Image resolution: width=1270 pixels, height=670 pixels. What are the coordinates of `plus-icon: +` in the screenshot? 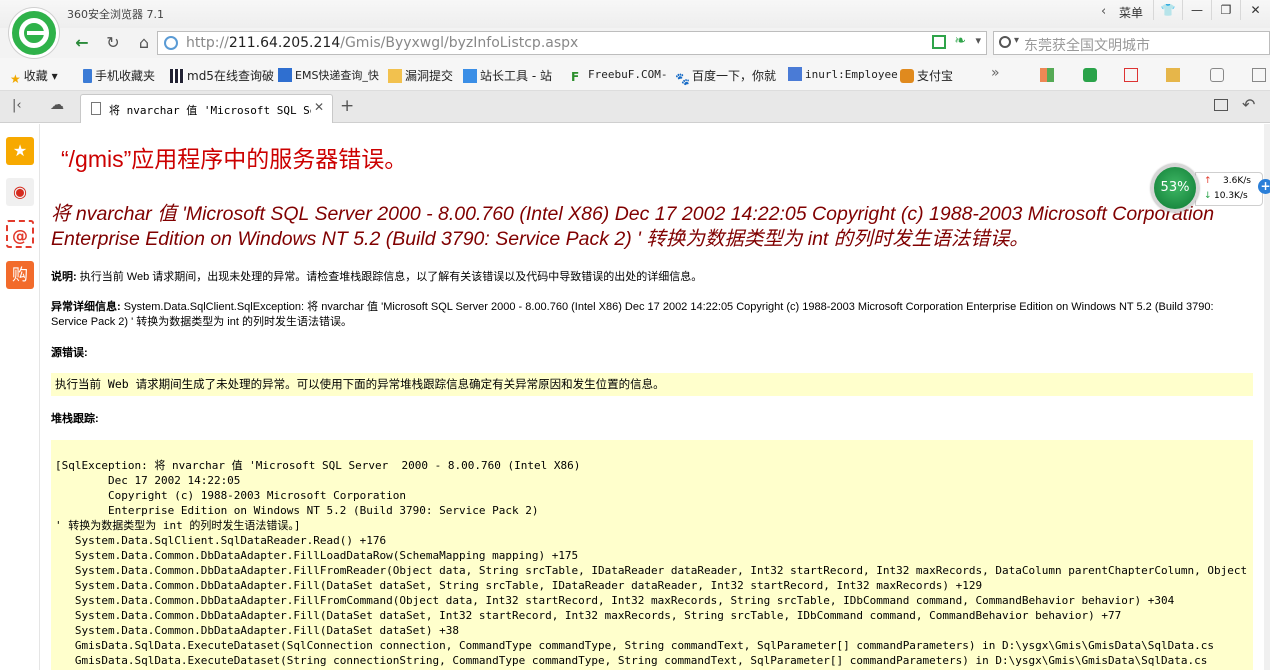 It's located at (1264, 186).